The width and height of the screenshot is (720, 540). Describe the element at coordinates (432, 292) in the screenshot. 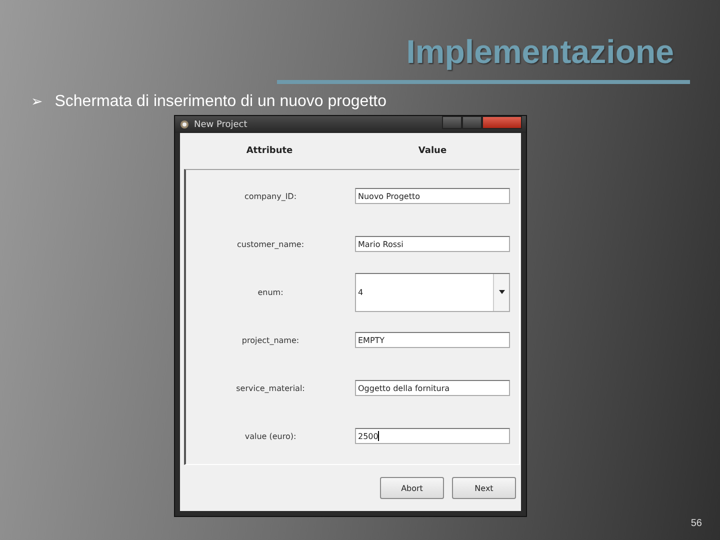

I see `dropdown-field: 4` at that location.